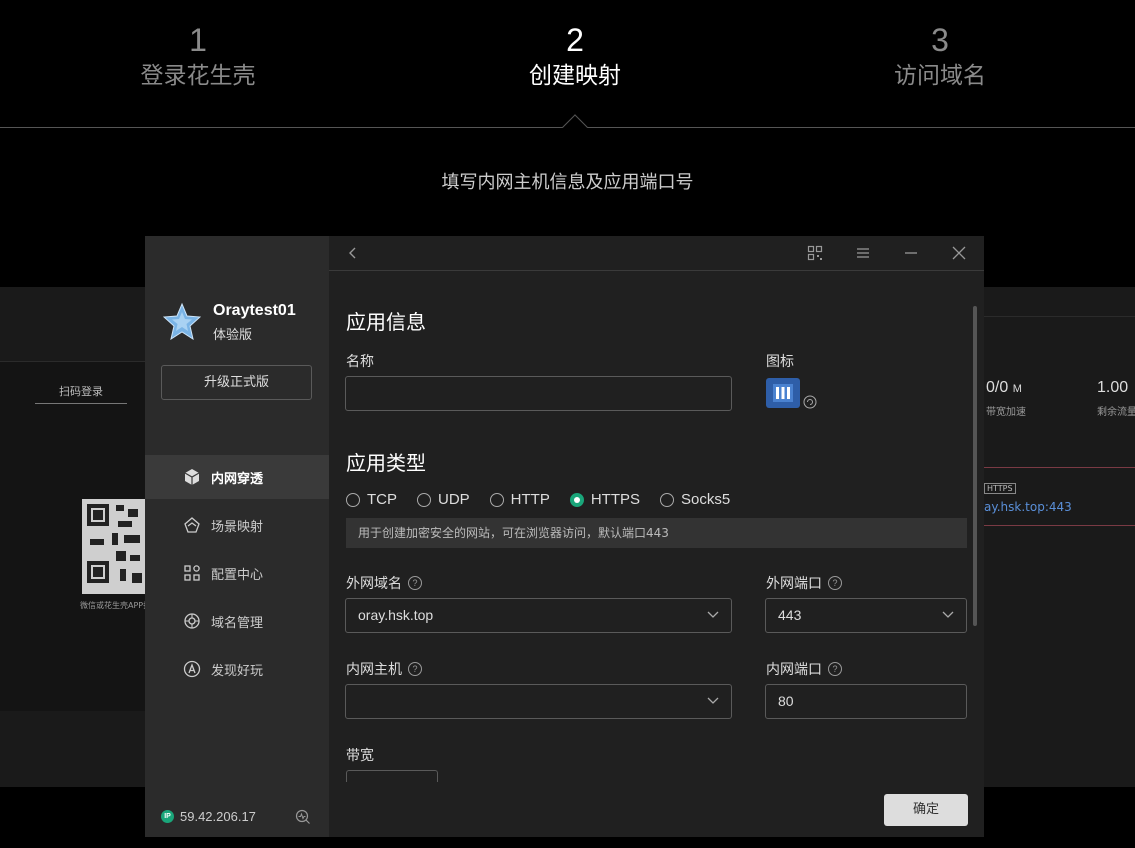 The height and width of the screenshot is (848, 1135). I want to click on radio-tcp: TCP, so click(371, 499).